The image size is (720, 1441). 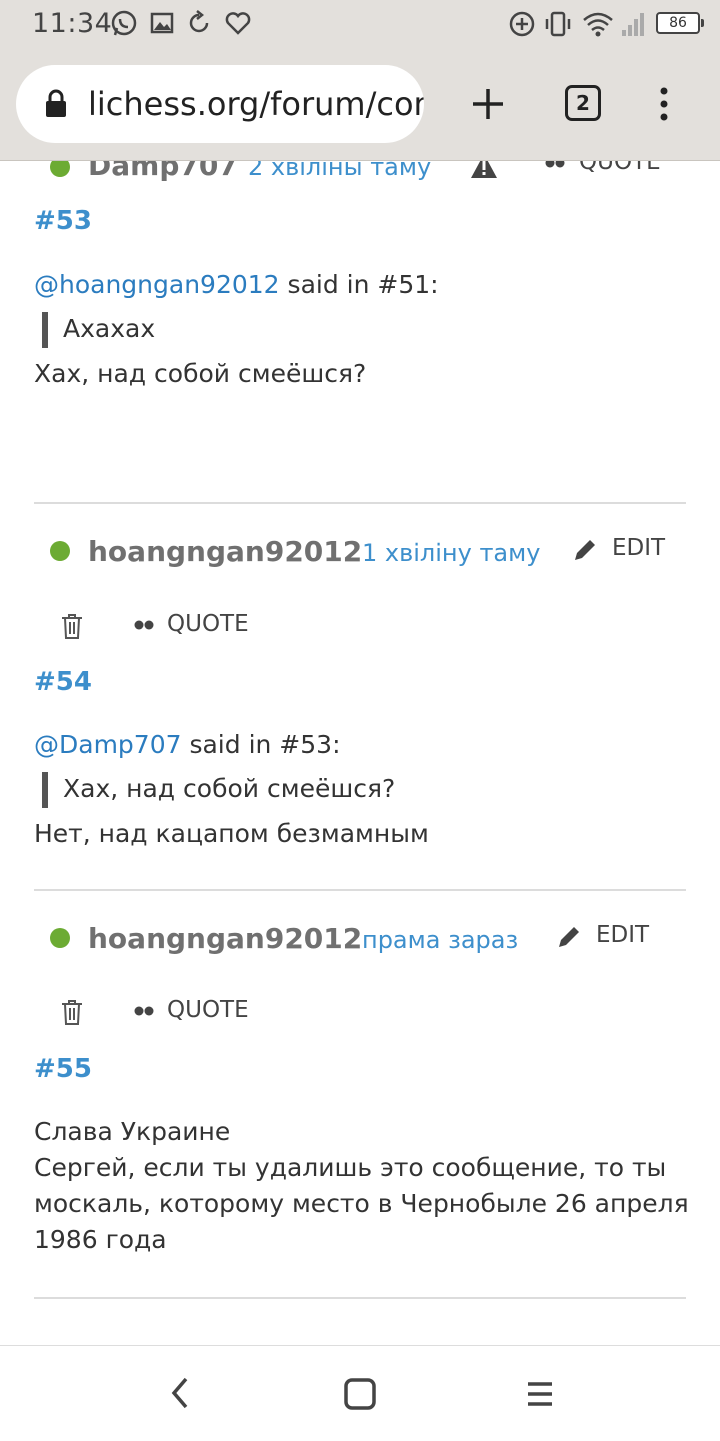 I want to click on browser-toolbar: lichess.org/forum/con 2, so click(x=360, y=105).